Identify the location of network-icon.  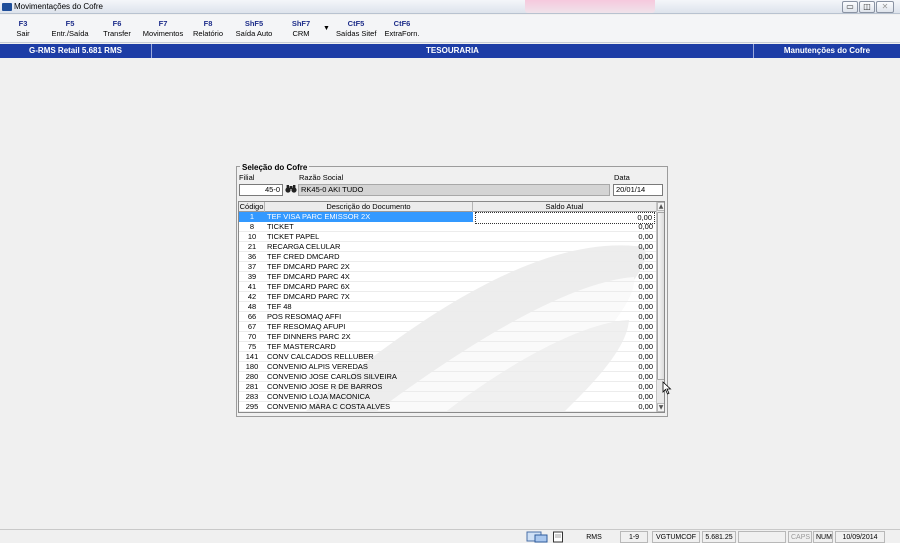
(537, 537).